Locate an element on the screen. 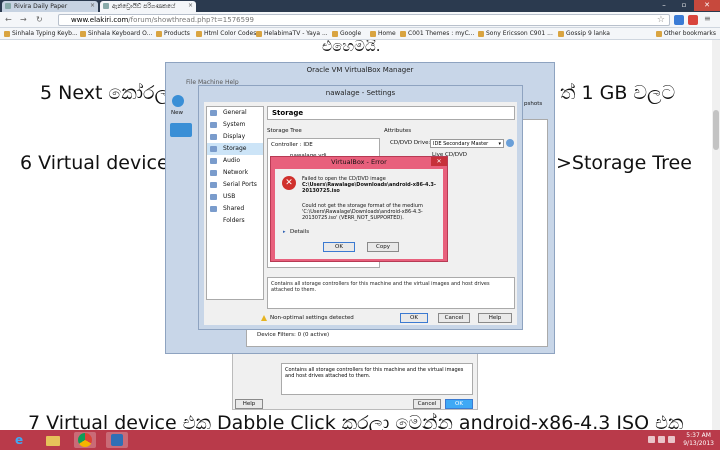 This screenshot has width=720, height=450. maximize-button: ▫ is located at coordinates (684, 5).